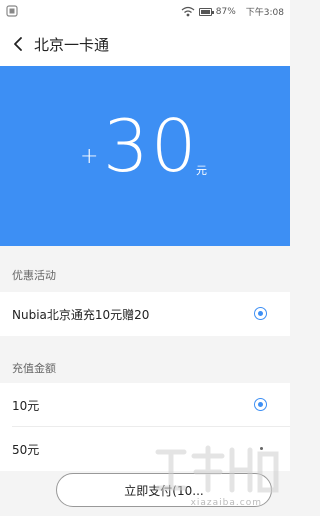  What do you see at coordinates (72, 44) in the screenshot?
I see `page-title: 北京一卡通` at bounding box center [72, 44].